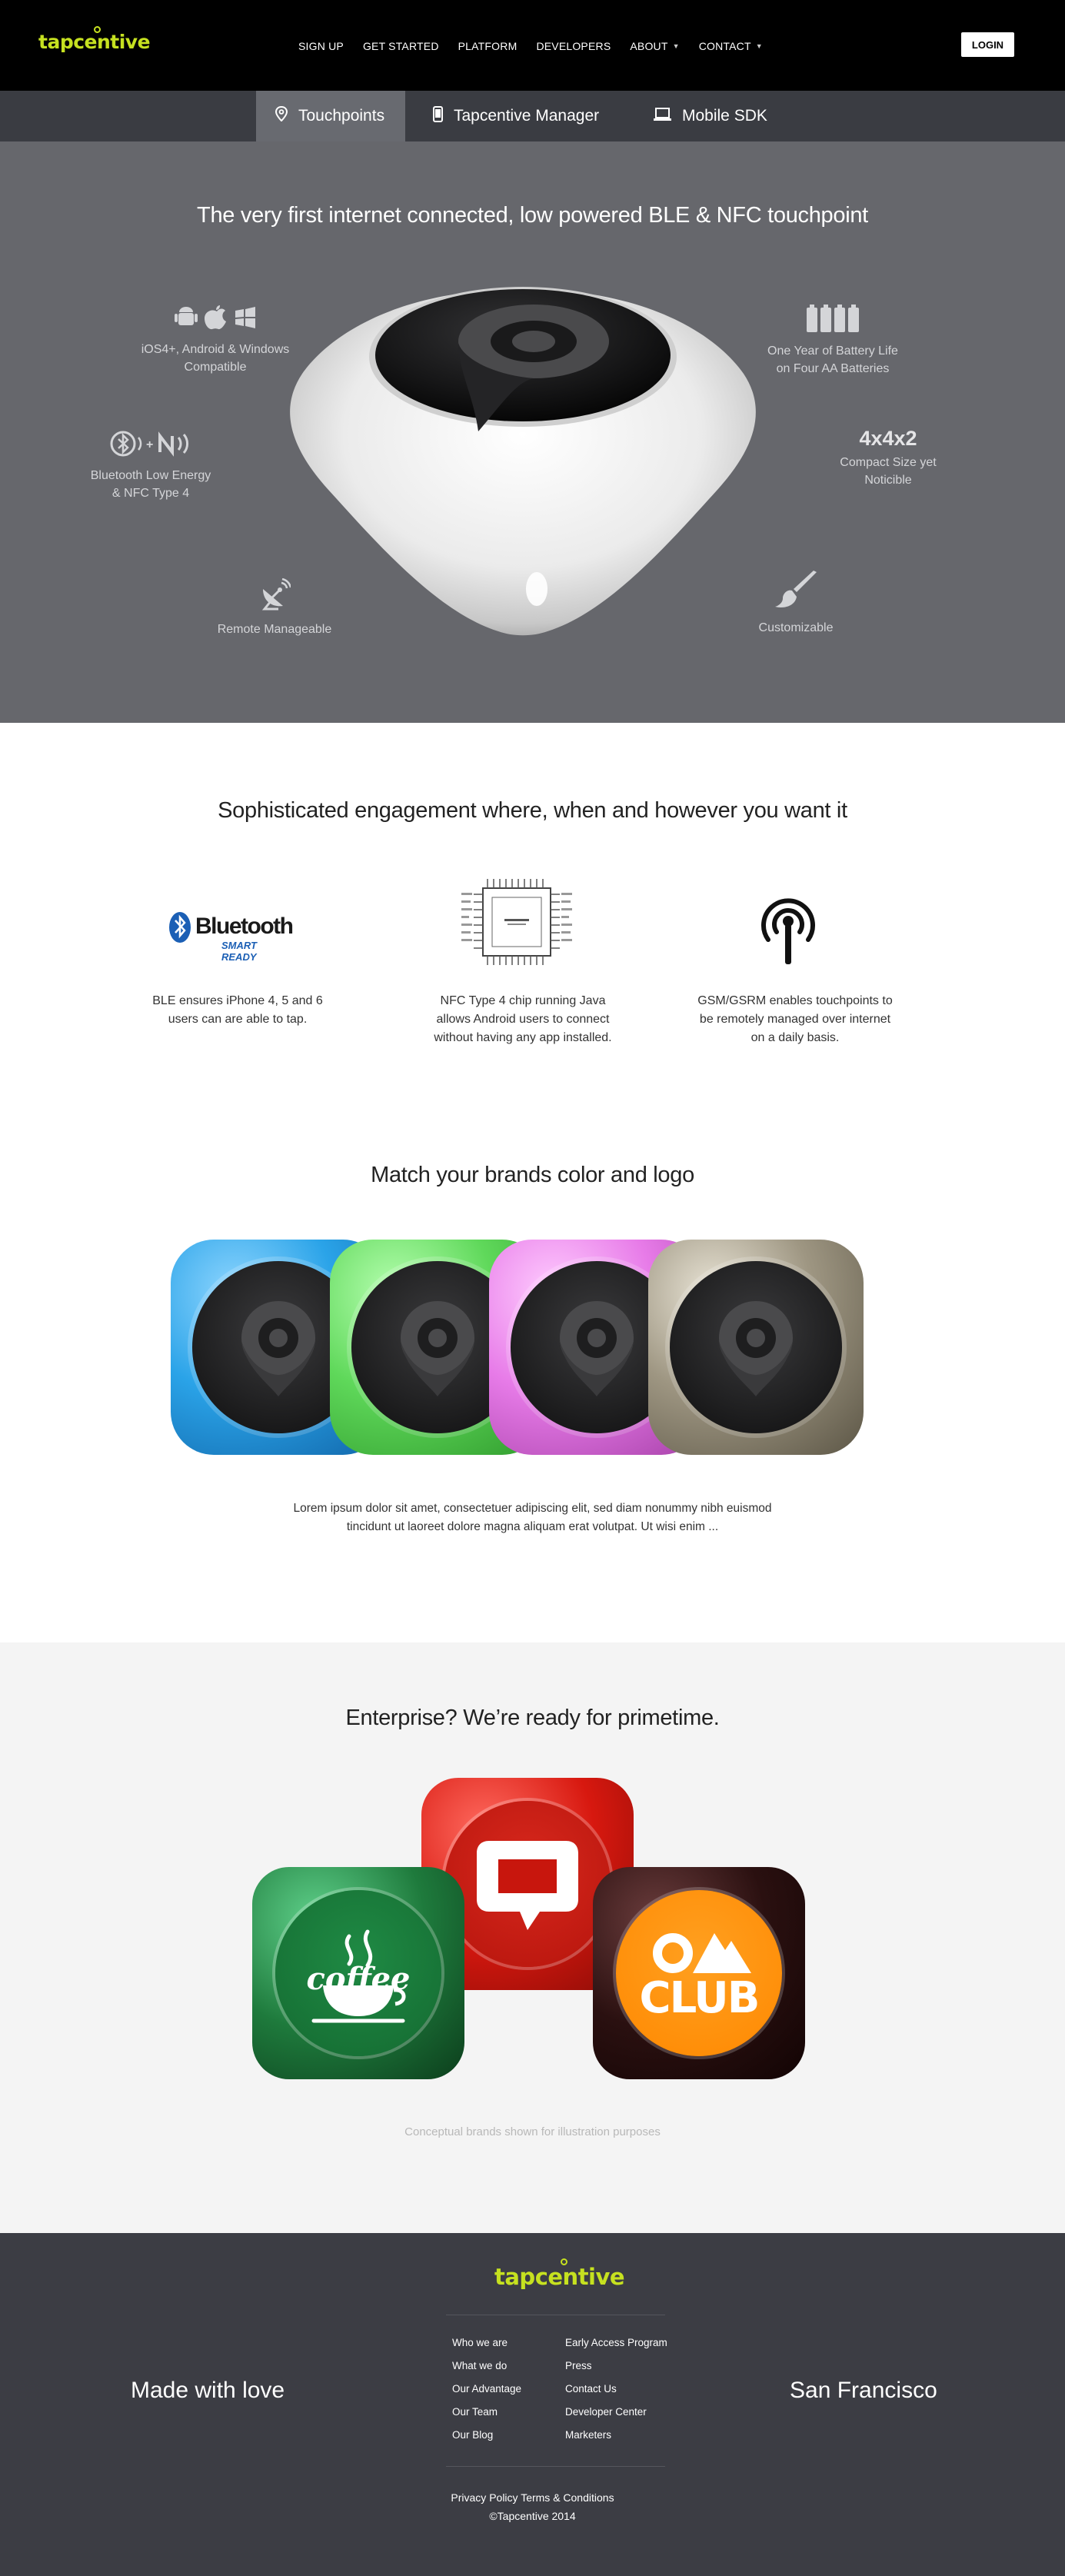 This screenshot has width=1065, height=2576. I want to click on tab-mobile-sdk: Mobile SDK, so click(710, 116).